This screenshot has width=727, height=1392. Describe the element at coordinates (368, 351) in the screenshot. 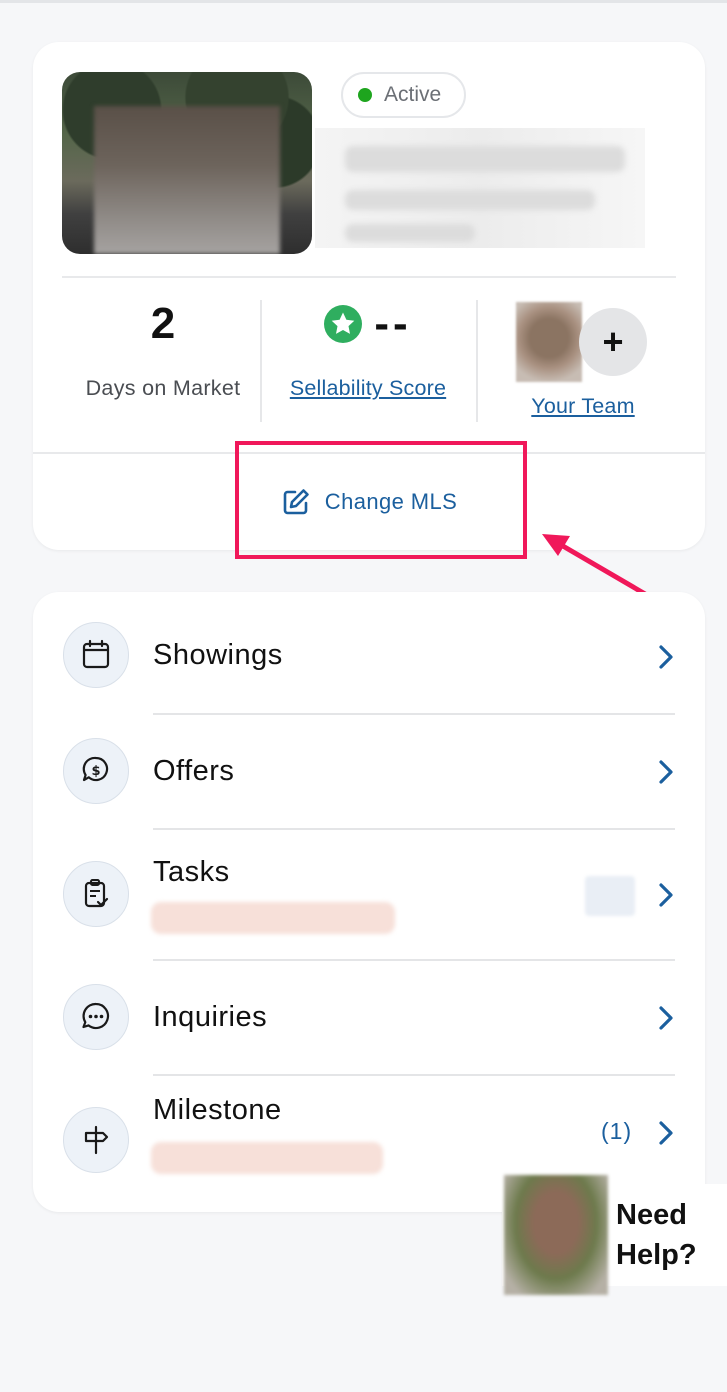

I see `sellability-stat: -- Sellability Score` at that location.